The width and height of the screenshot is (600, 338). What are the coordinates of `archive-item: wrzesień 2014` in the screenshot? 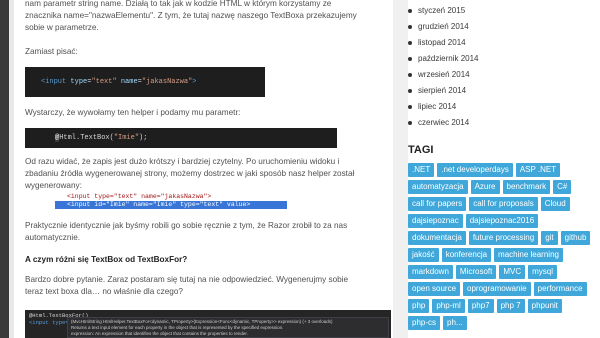 It's located at (443, 75).